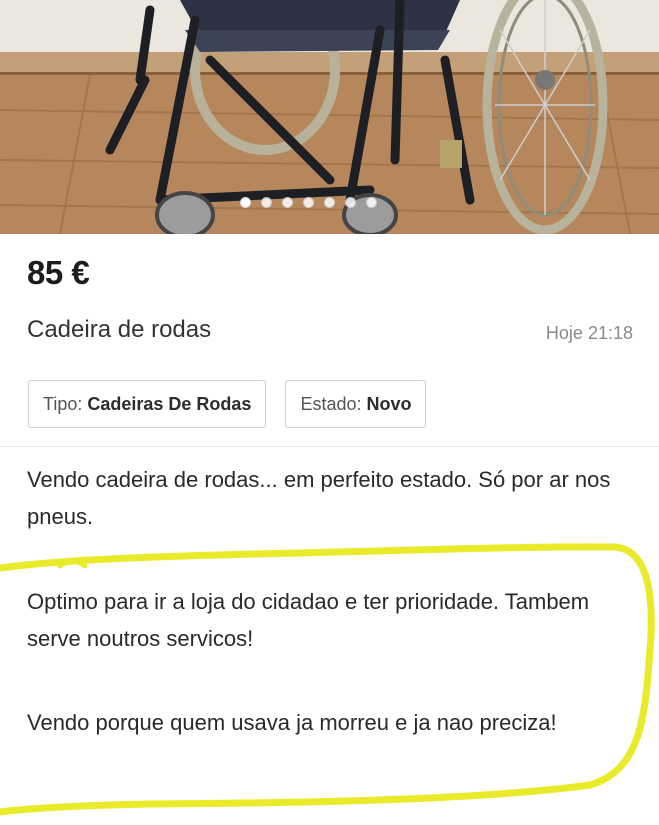  Describe the element at coordinates (389, 403) in the screenshot. I see `attribute-value: Novo` at that location.